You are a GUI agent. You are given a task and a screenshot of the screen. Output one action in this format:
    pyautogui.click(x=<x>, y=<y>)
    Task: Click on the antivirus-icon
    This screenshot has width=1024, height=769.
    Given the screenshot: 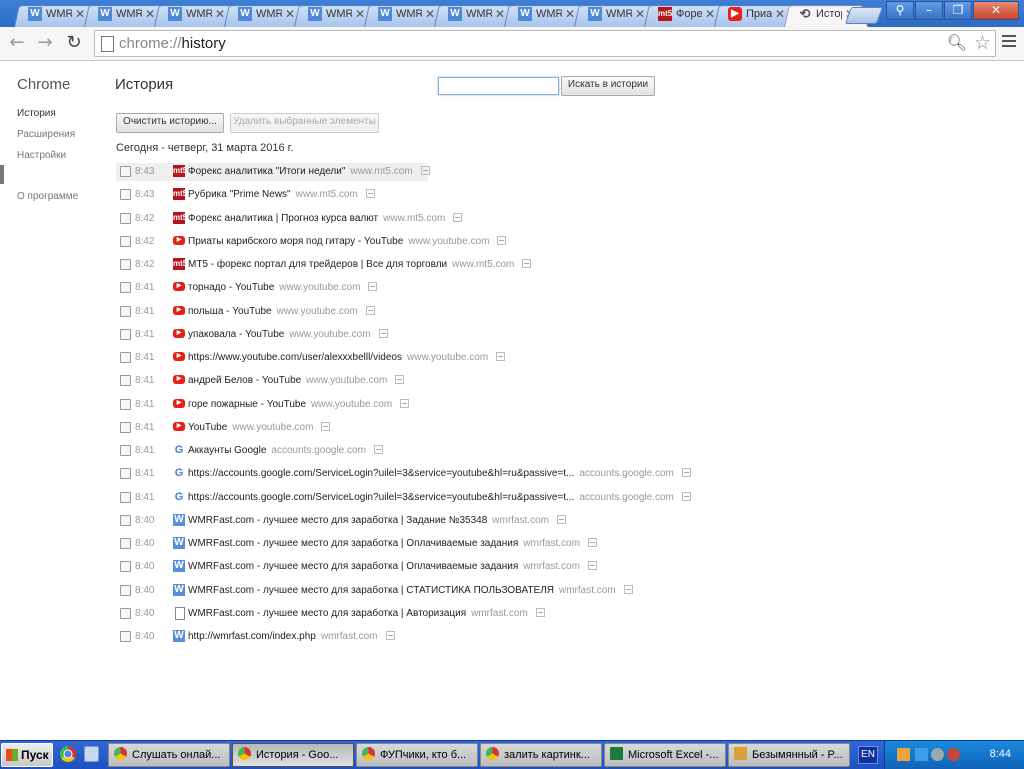 What is the action you would take?
    pyautogui.click(x=953, y=754)
    